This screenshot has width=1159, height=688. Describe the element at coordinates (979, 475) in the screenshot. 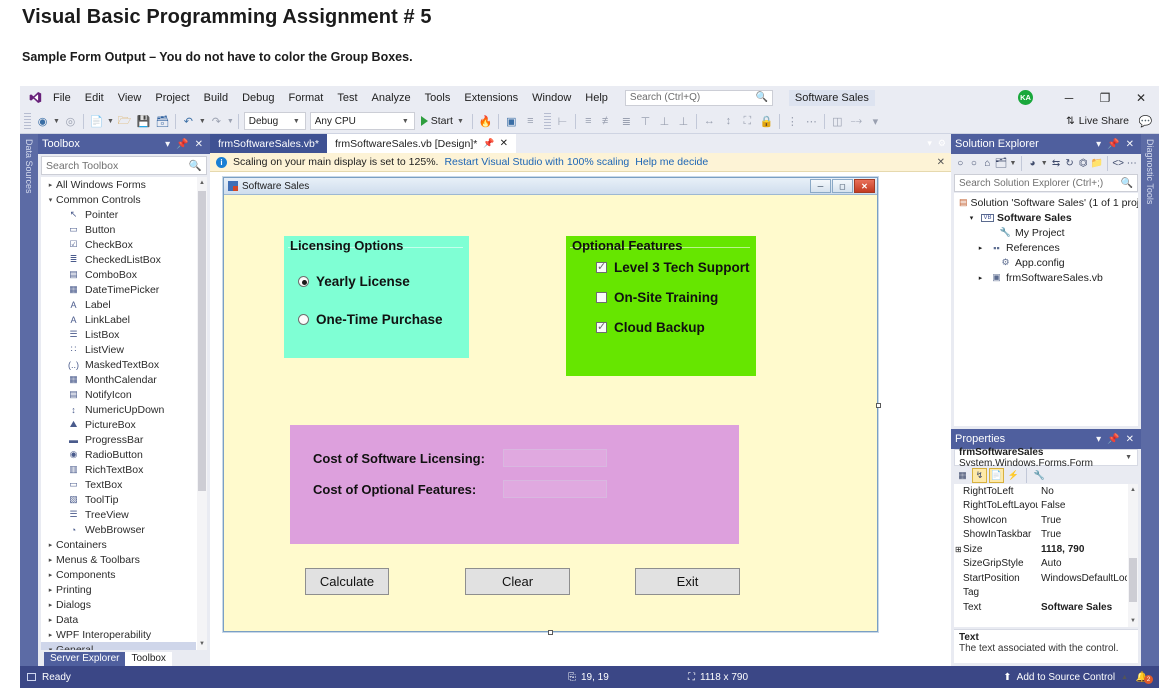

I see `alphabetical-view-icon: ↯` at that location.